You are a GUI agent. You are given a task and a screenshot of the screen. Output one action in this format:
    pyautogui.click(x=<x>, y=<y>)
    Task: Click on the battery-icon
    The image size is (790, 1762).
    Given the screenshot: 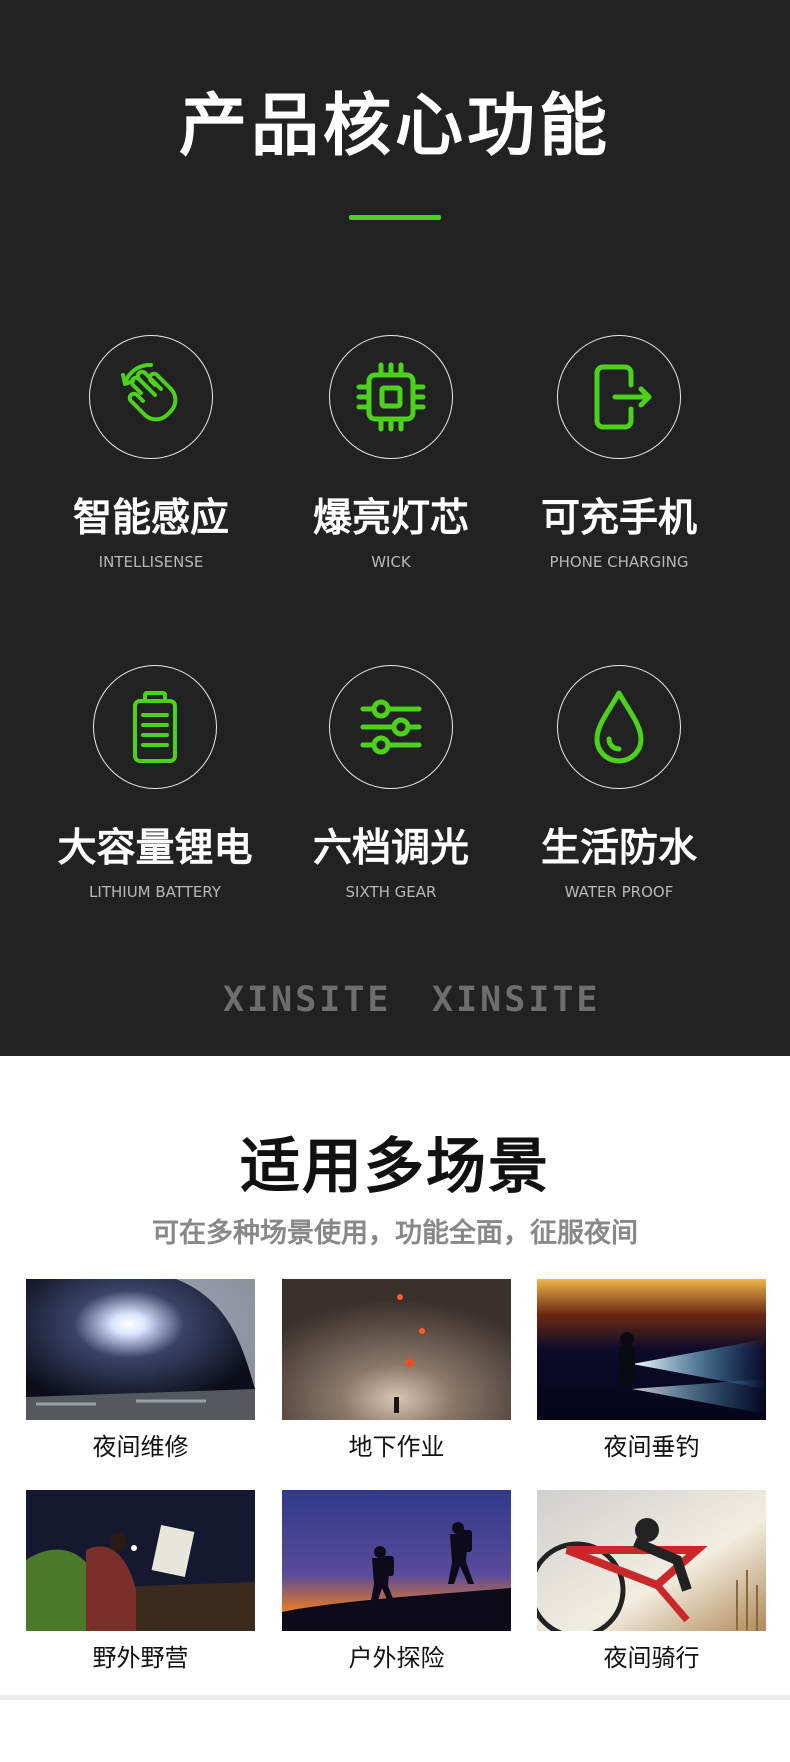 What is the action you would take?
    pyautogui.click(x=155, y=727)
    